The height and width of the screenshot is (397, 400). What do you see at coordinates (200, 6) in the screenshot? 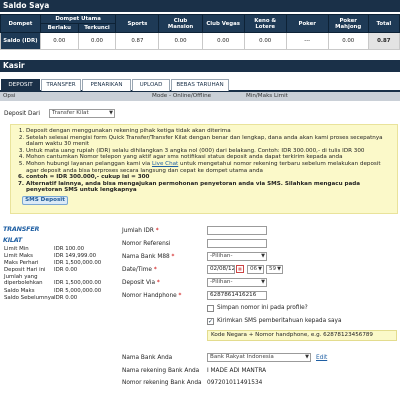
I see `saldo-header: Saldo Saya` at bounding box center [200, 6].